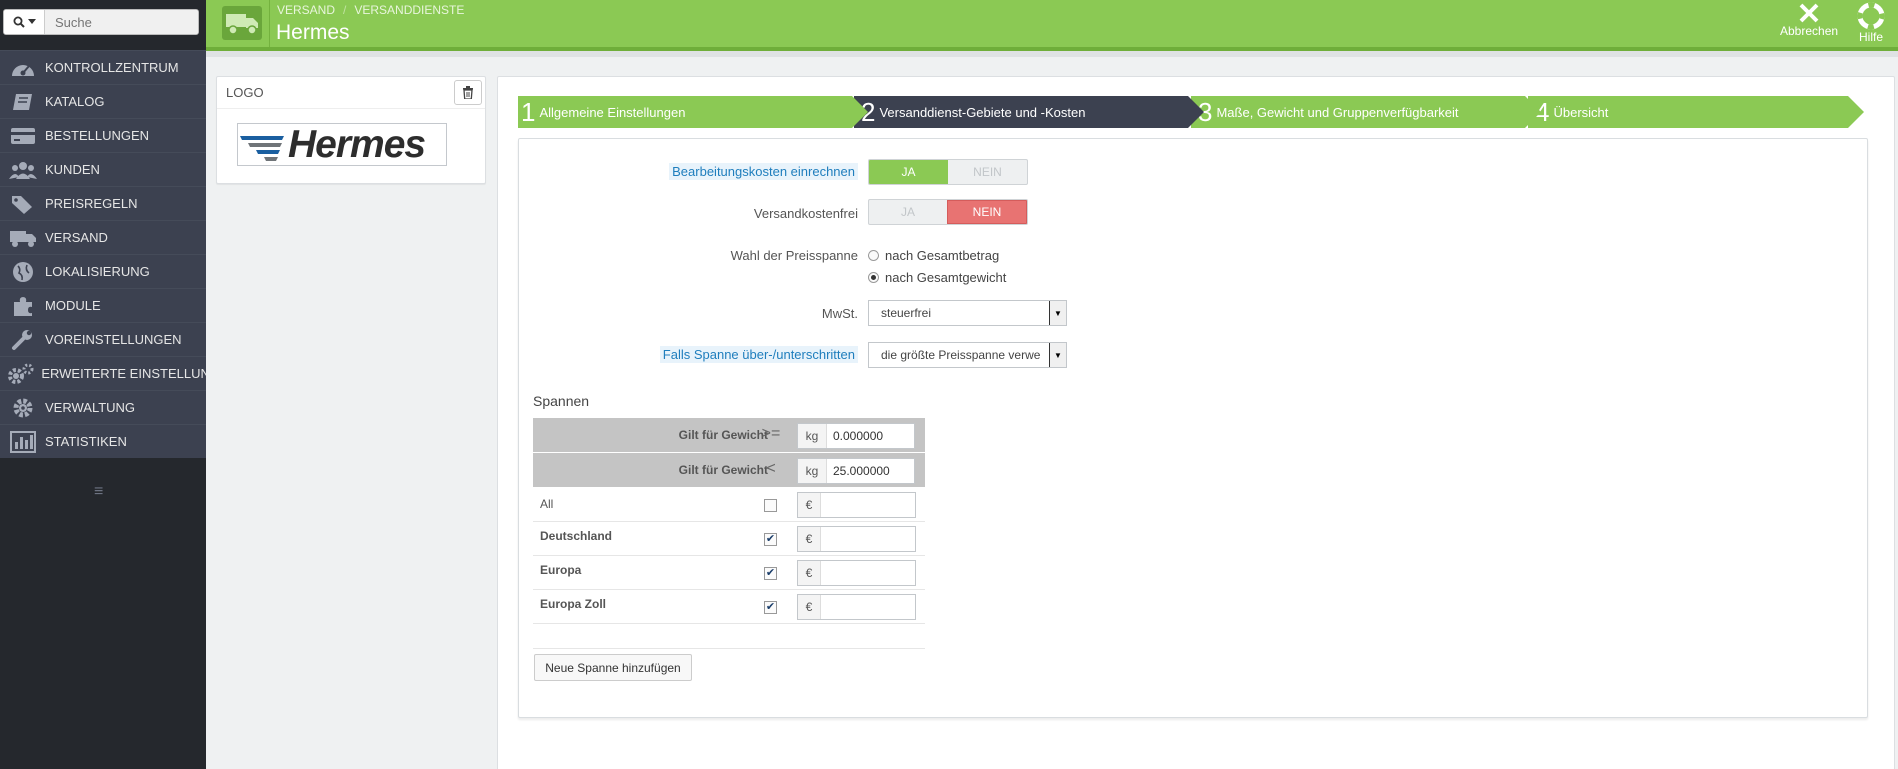 This screenshot has height=769, width=1898. I want to click on range-from-input: 0.000000, so click(870, 436).